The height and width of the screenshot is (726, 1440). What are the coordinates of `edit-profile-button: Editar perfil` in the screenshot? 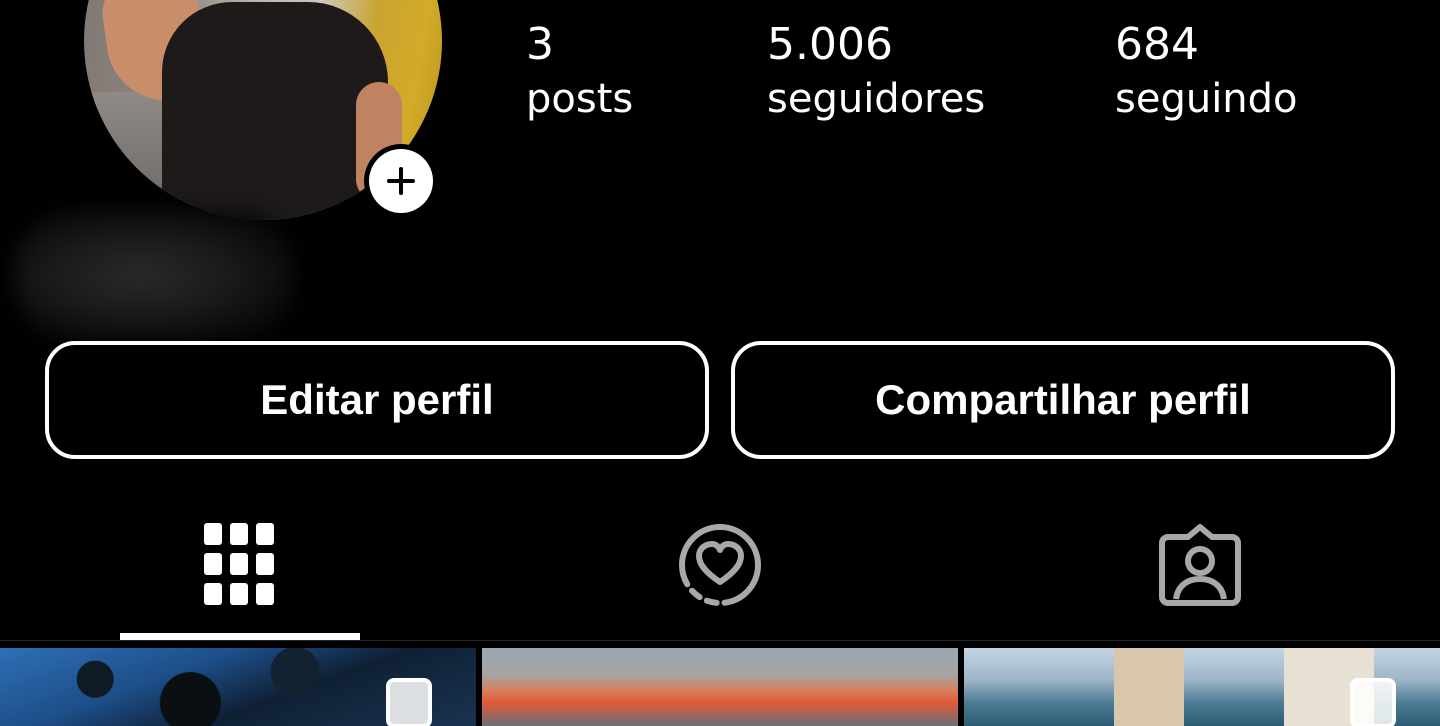 It's located at (377, 400).